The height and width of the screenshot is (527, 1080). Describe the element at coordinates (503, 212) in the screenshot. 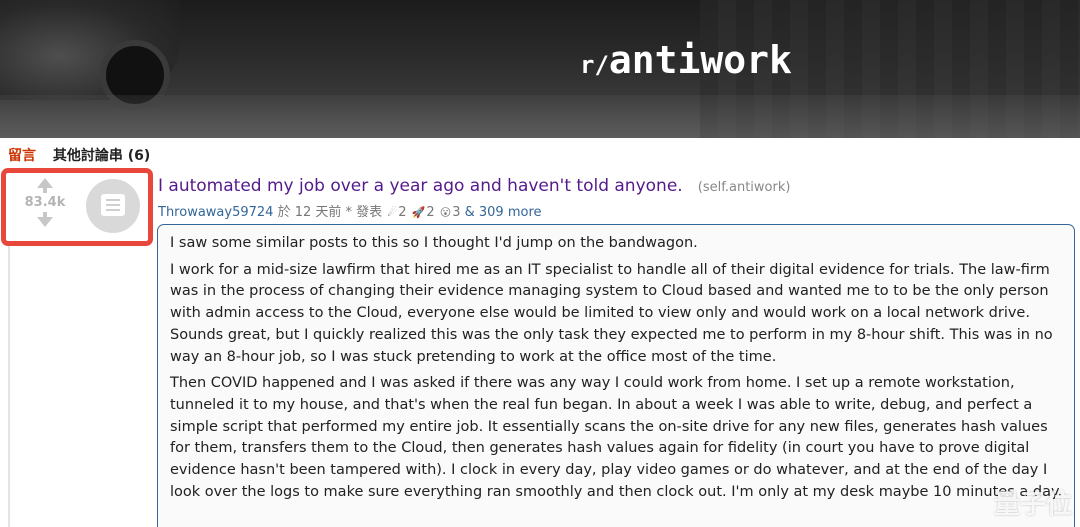

I see `more-awards-link: & 309 more` at that location.